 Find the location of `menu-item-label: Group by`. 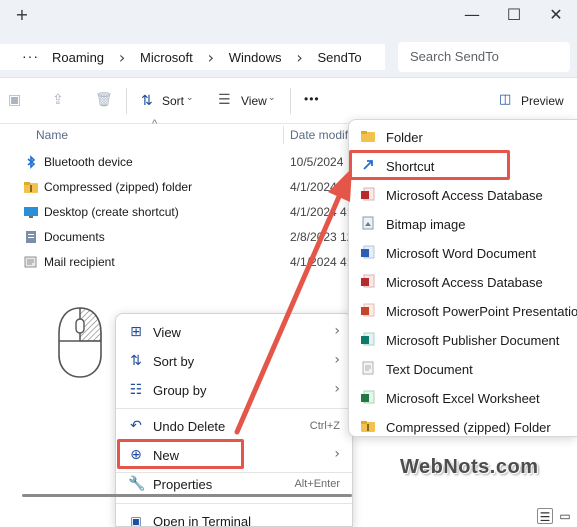

menu-item-label: Group by is located at coordinates (180, 390).